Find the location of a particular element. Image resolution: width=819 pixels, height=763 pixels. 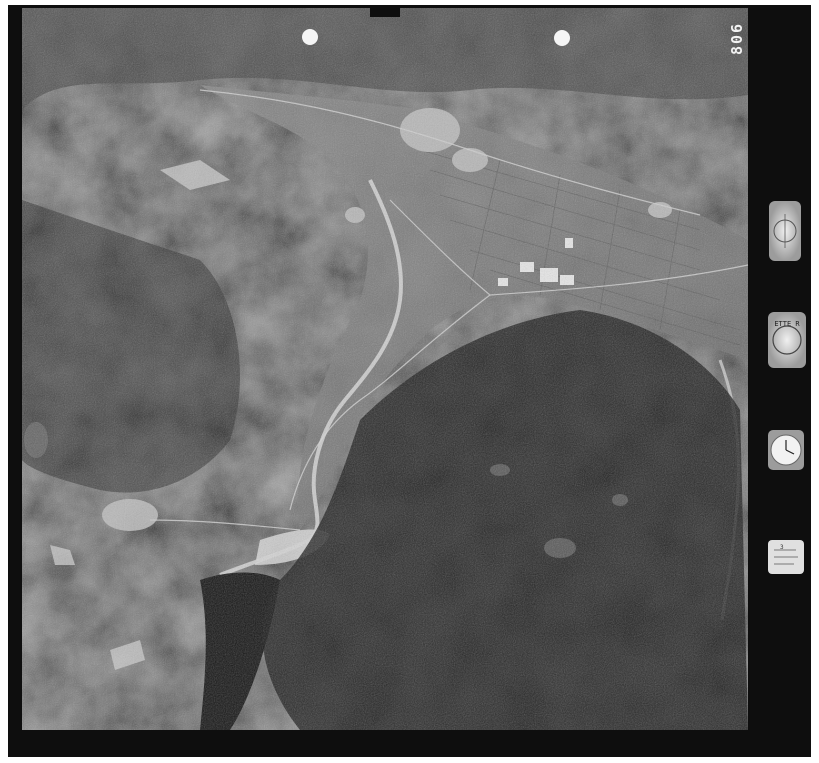

altimeter-icon: ETTE R is located at coordinates (787, 340).